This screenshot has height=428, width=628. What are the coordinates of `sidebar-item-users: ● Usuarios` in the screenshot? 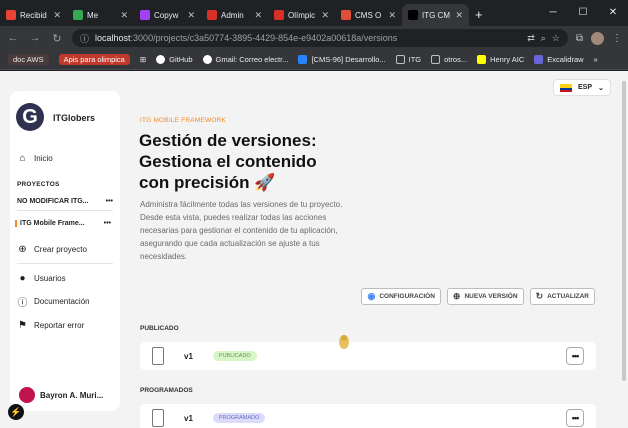 It's located at (41, 278).